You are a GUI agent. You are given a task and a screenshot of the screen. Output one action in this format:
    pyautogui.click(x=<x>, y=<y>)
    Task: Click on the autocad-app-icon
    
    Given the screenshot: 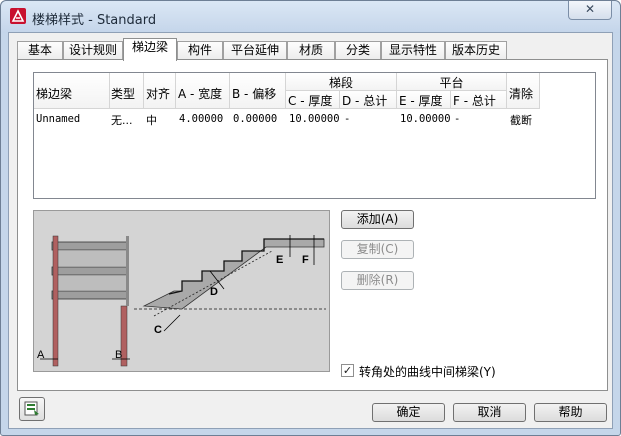 What is the action you would take?
    pyautogui.click(x=18, y=16)
    